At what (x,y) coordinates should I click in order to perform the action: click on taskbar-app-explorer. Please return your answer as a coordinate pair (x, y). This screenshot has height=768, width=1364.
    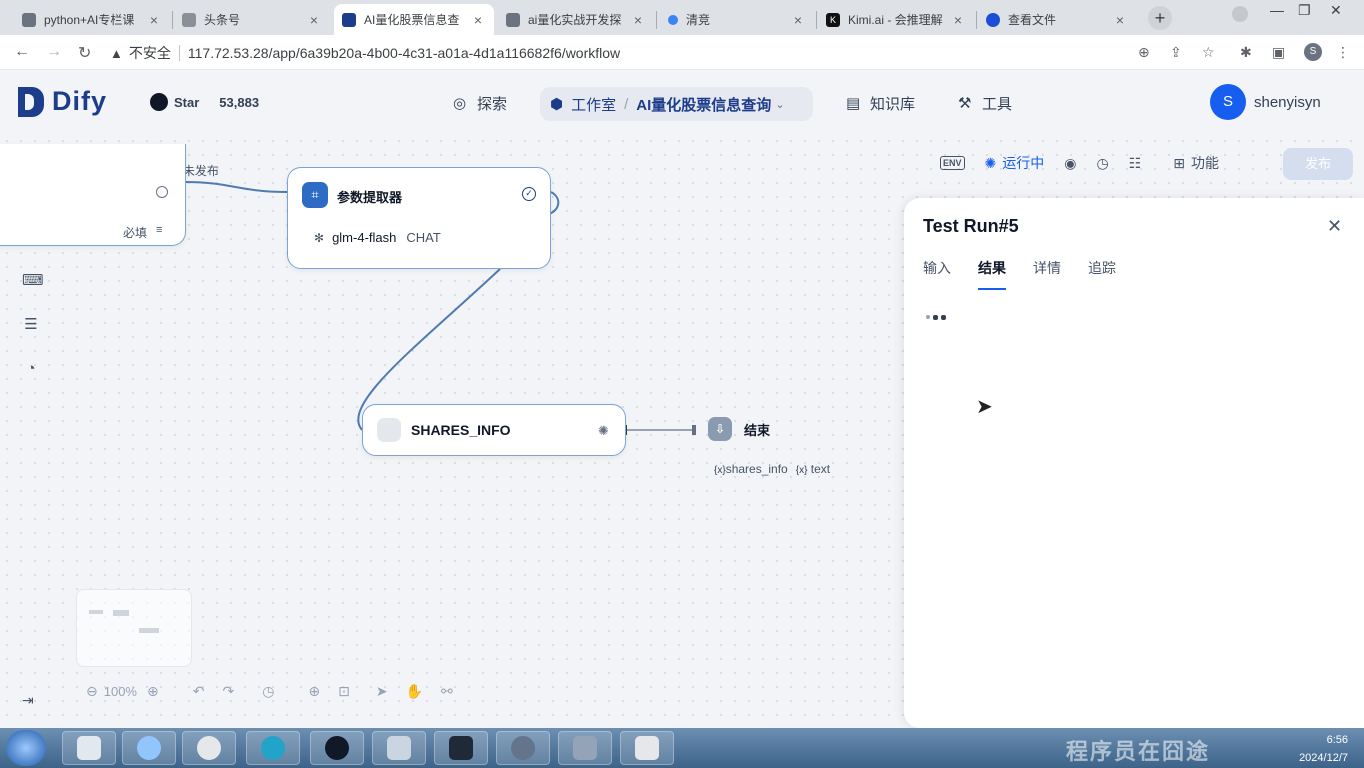
    Looking at the image, I should click on (89, 748).